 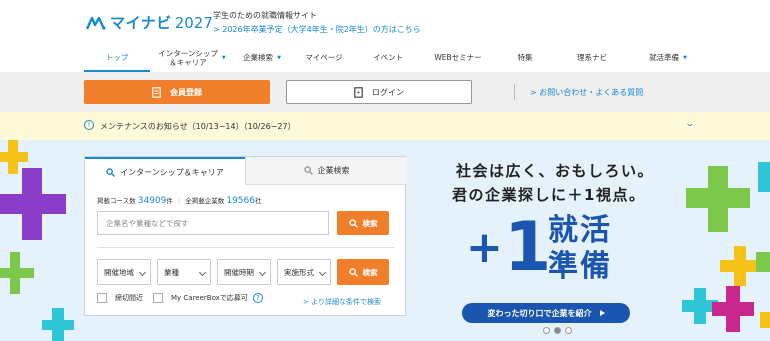 What do you see at coordinates (124, 272) in the screenshot?
I see `region-select: 開催地域` at bounding box center [124, 272].